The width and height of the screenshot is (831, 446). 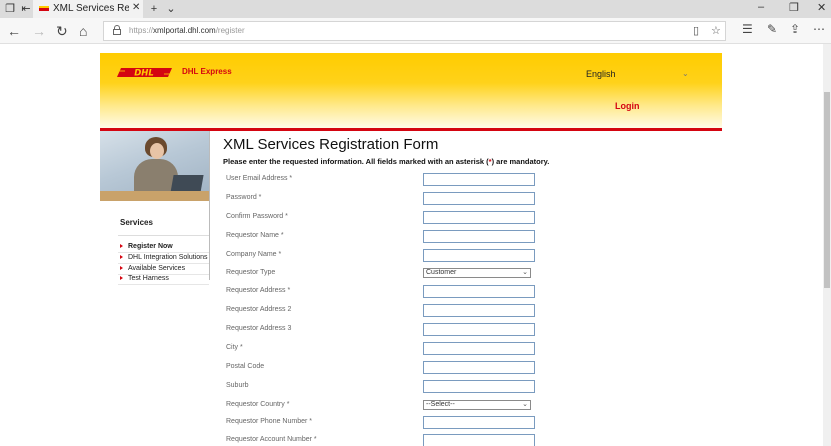 I want to click on close-tab-icon: ✕, so click(x=136, y=7).